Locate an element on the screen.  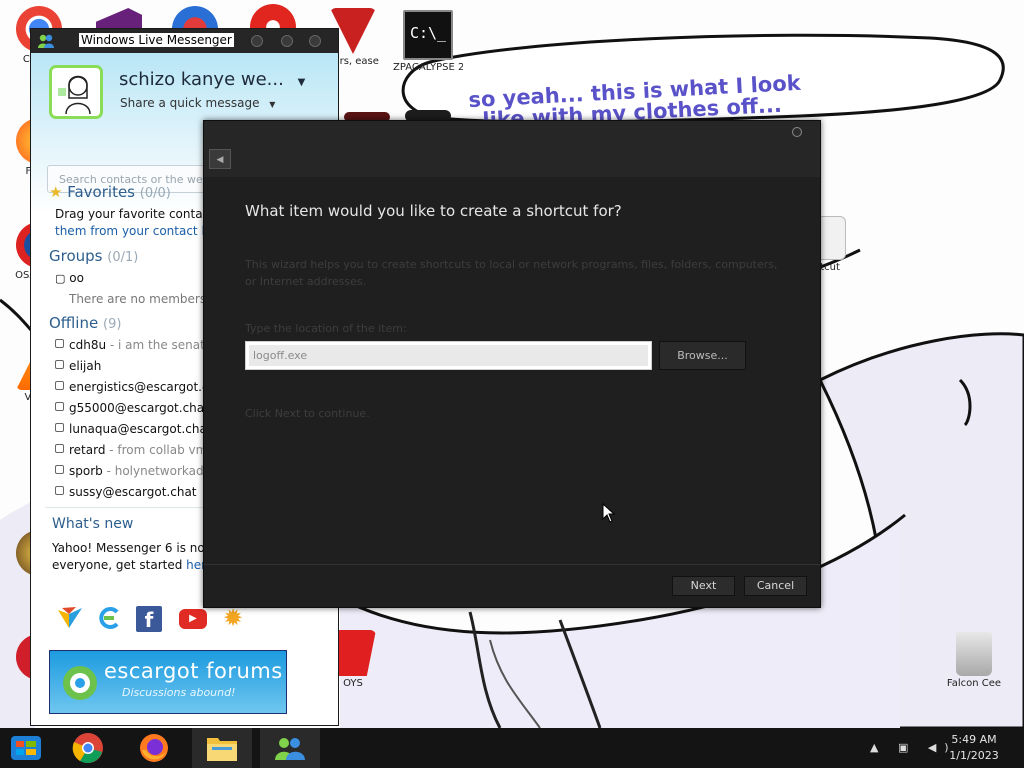
messenger-titlebar: Windows Live Messenger is located at coordinates (184, 41).